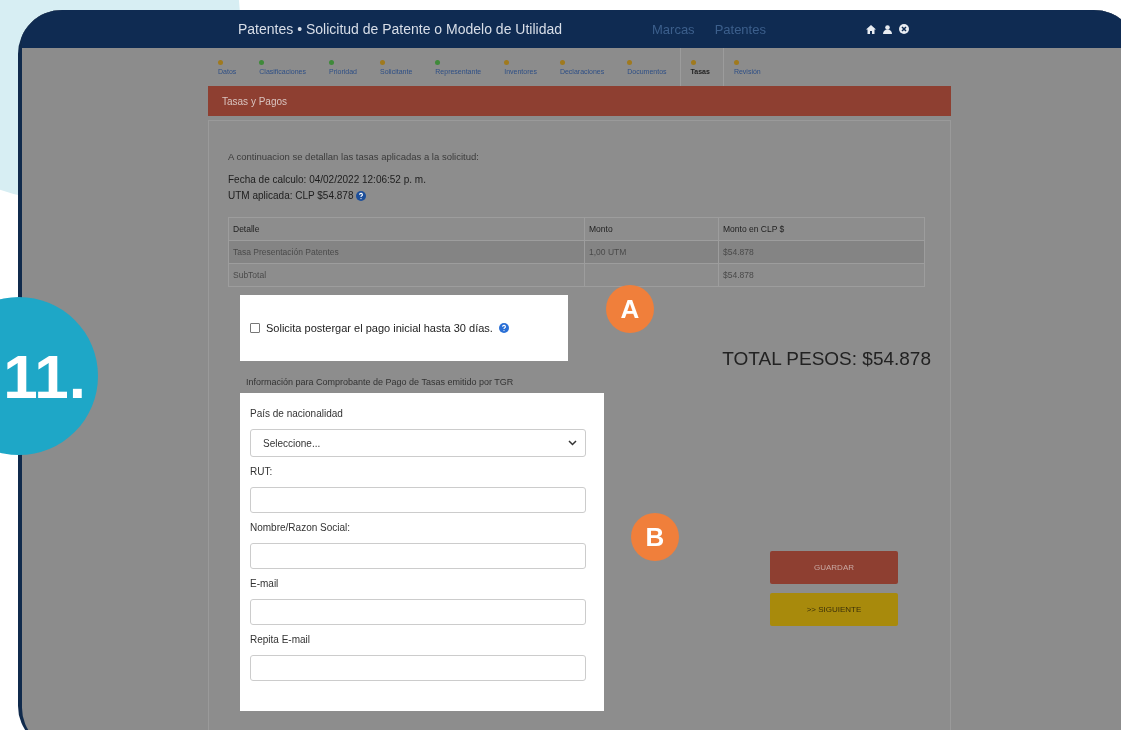 The width and height of the screenshot is (1121, 730). Describe the element at coordinates (400, 29) in the screenshot. I see `app-title: Patentes • Solicitud de Patente o Modelo de Utilidad` at that location.